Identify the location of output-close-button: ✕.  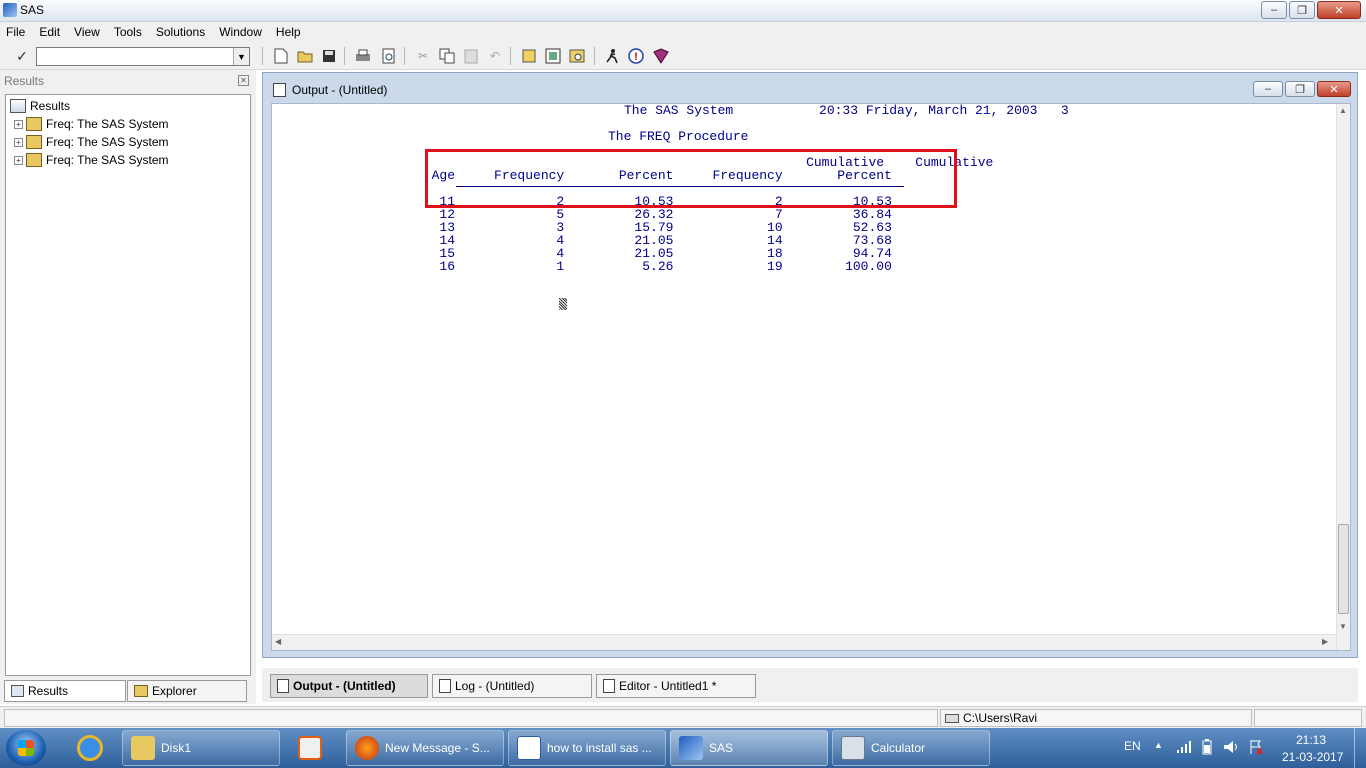
(1334, 89).